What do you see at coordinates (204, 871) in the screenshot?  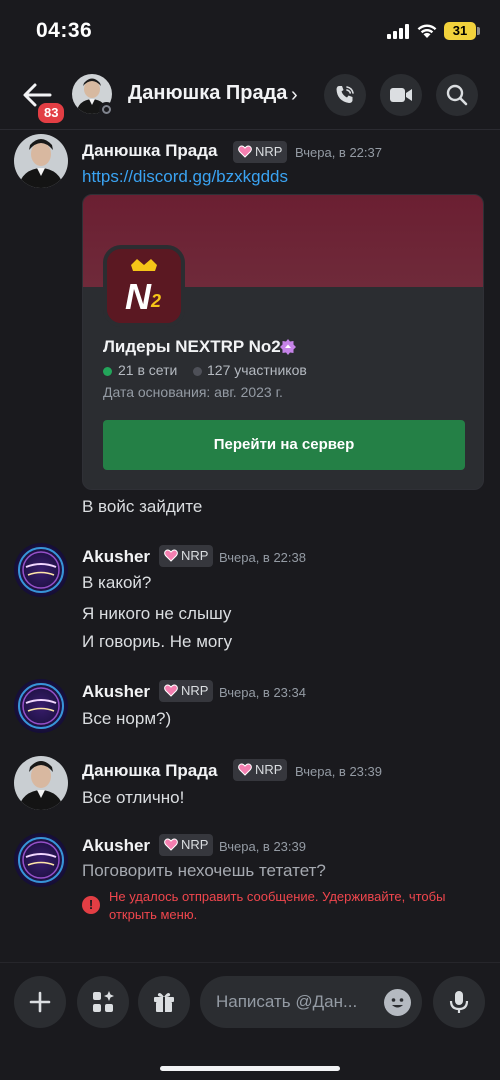 I see `failed-message-text: Поговорить нехочешь тетатет?` at bounding box center [204, 871].